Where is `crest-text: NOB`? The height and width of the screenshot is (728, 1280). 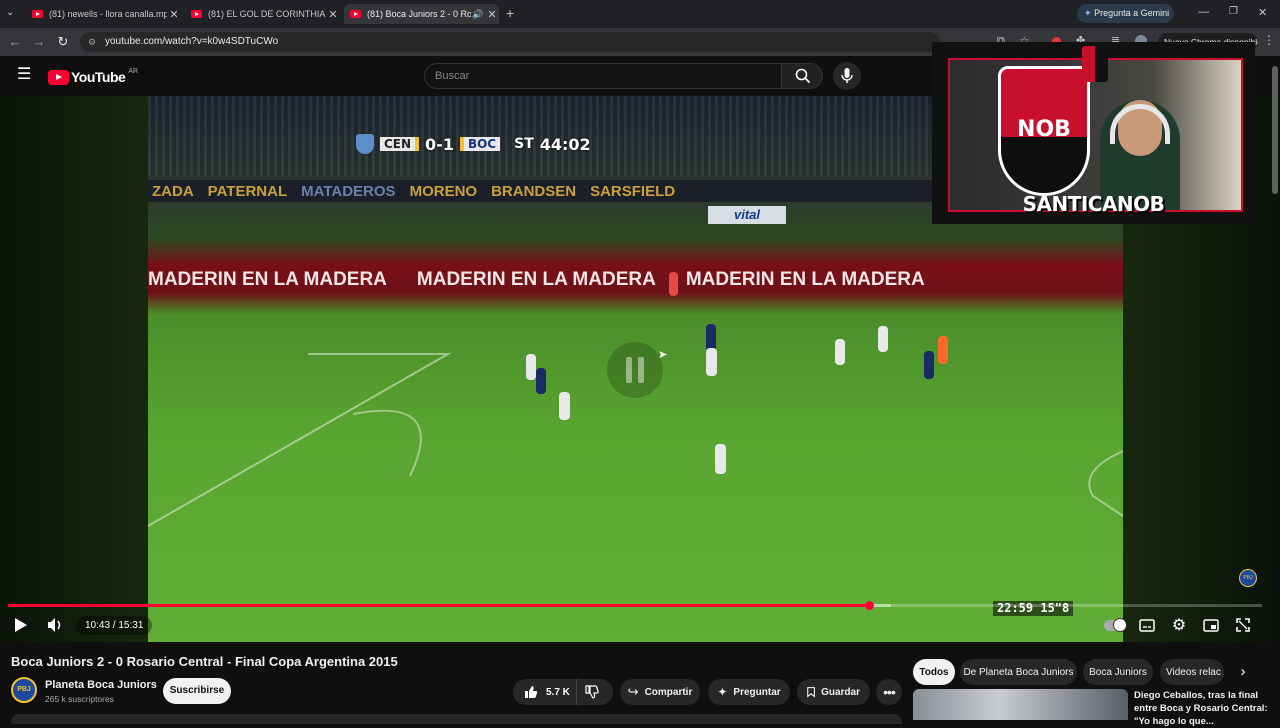
crest-text: NOB is located at coordinates (1044, 129).